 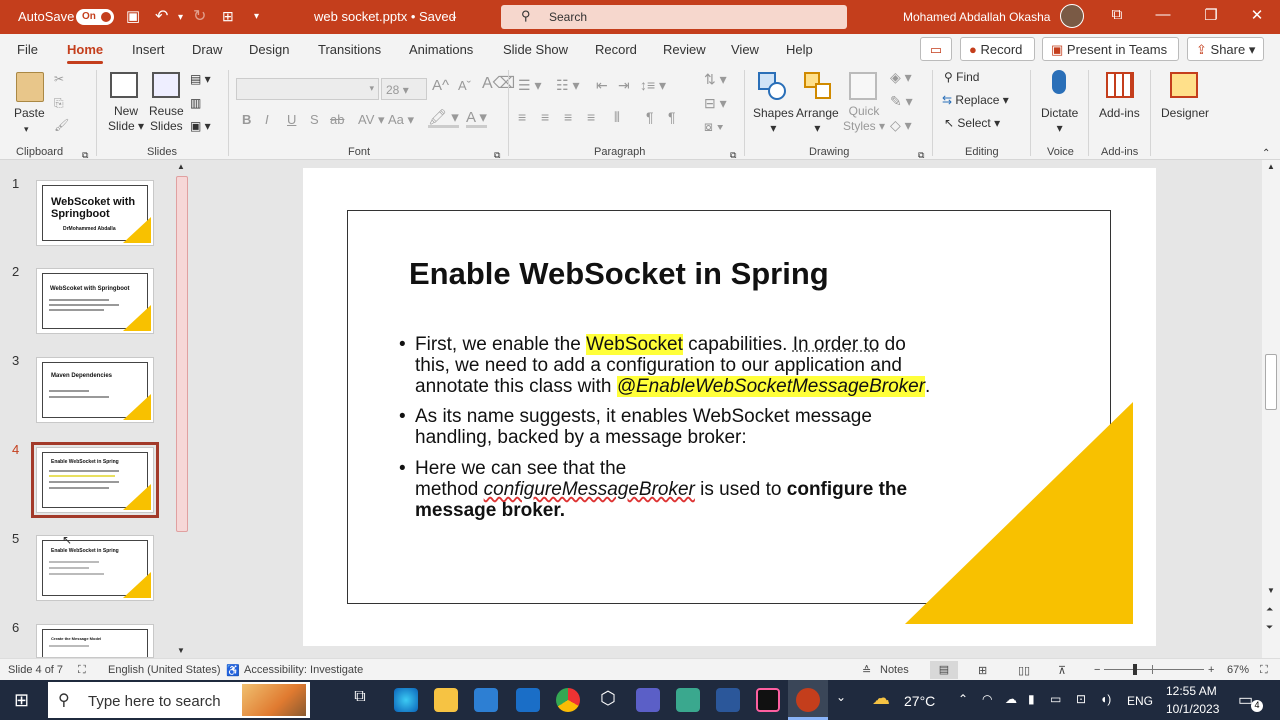 What do you see at coordinates (1059, 82) in the screenshot?
I see `microphone-icon` at bounding box center [1059, 82].